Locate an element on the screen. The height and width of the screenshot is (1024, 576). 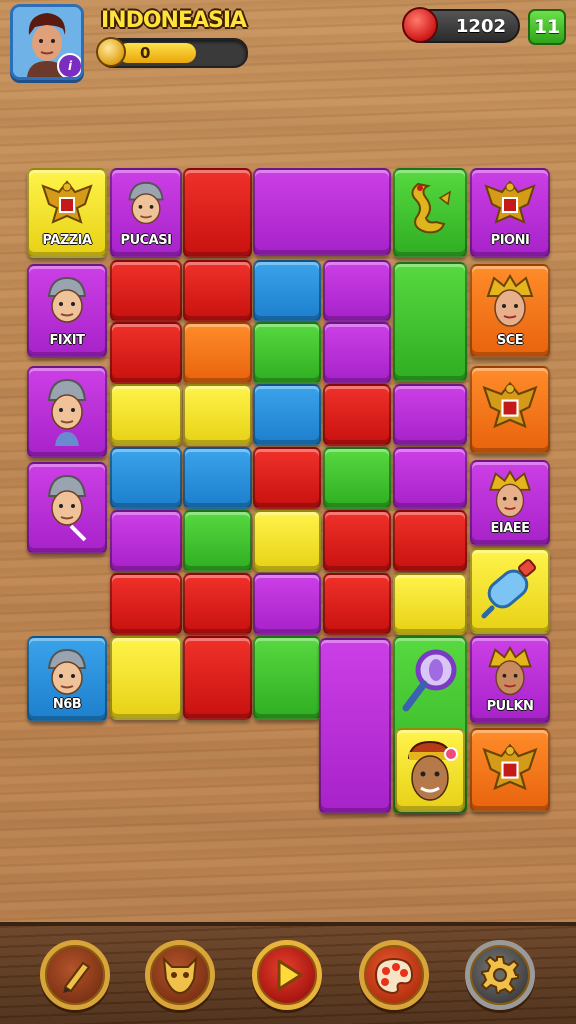
palette-icon is located at coordinates (394, 976).